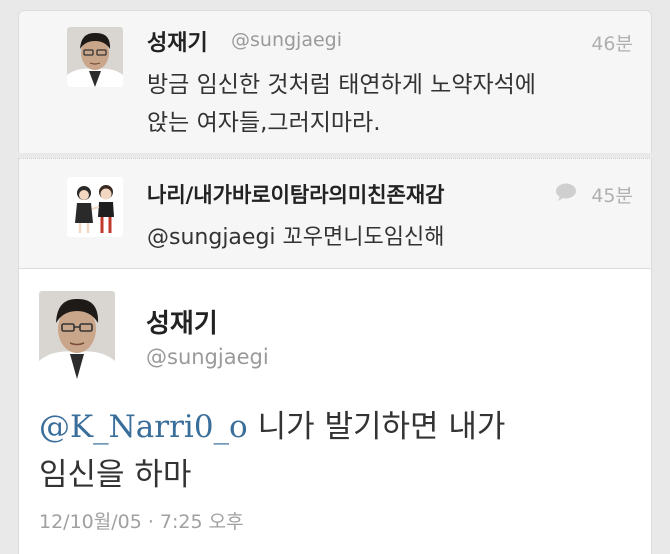 The height and width of the screenshot is (554, 670). Describe the element at coordinates (612, 44) in the screenshot. I see `tweet-time: 46분` at that location.